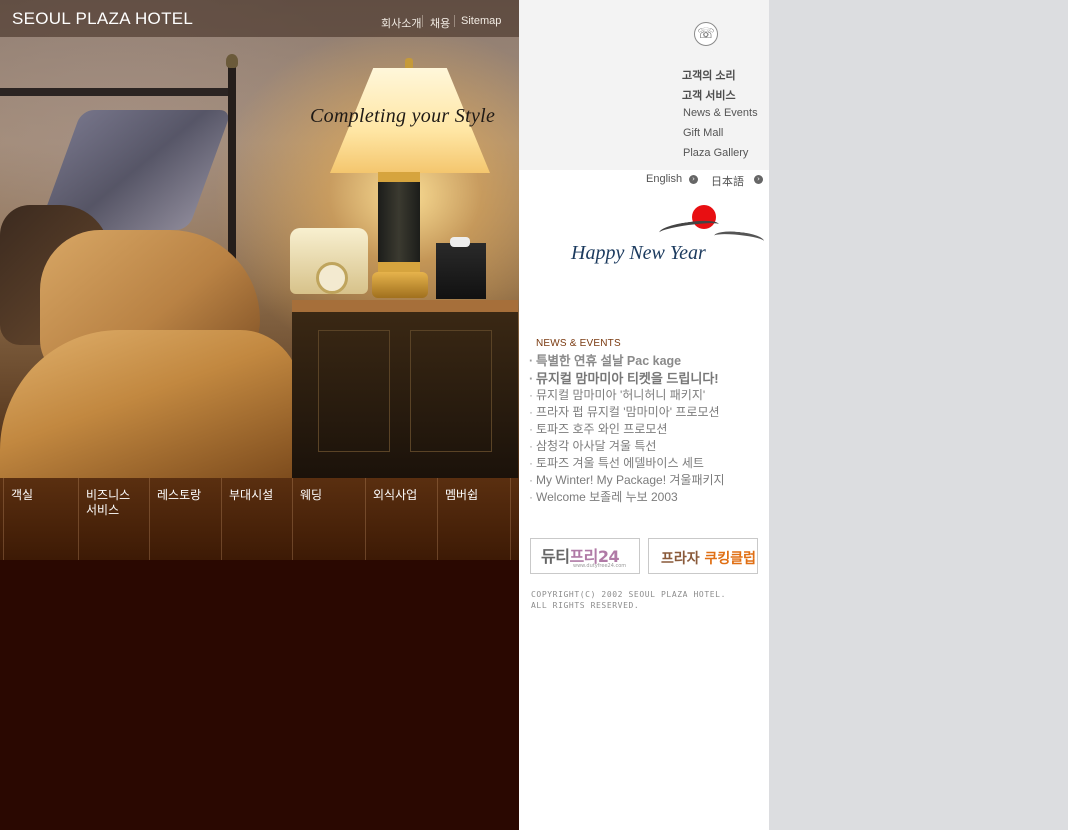  I want to click on english-link: English, so click(664, 179).